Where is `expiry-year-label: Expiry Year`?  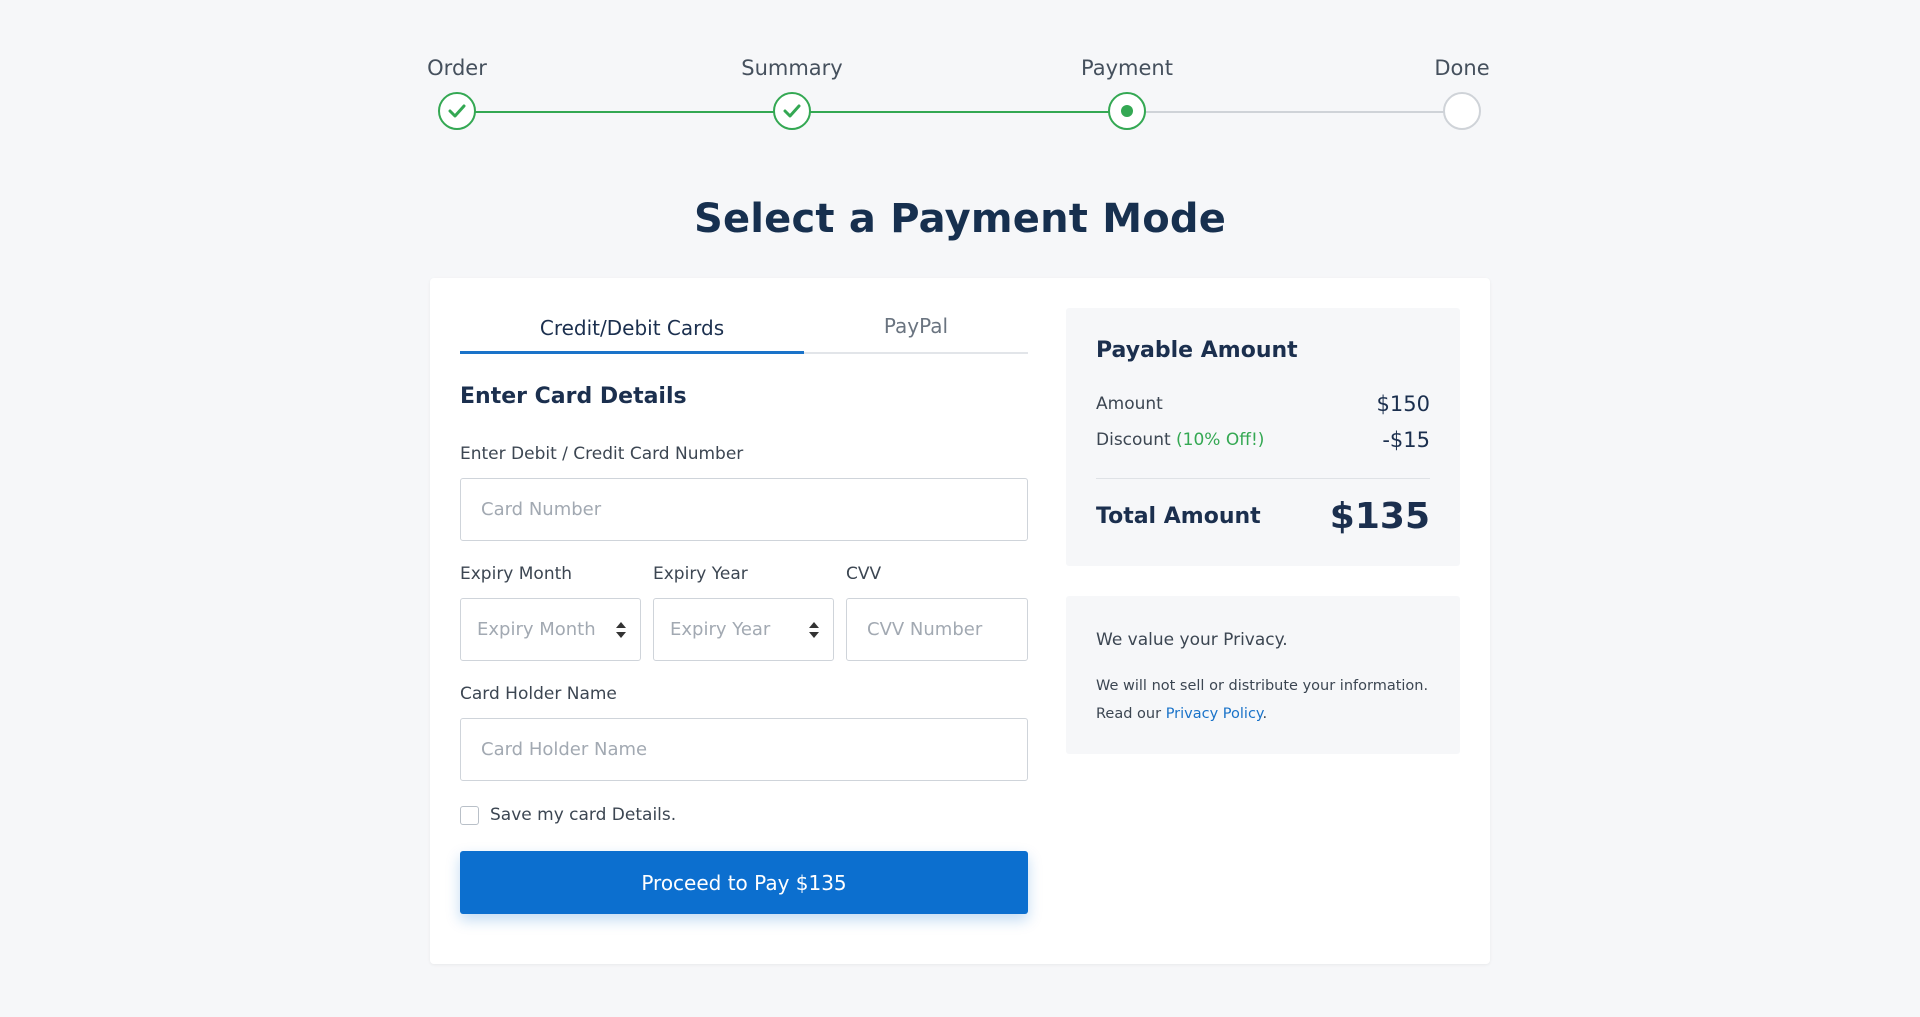
expiry-year-label: Expiry Year is located at coordinates (700, 574).